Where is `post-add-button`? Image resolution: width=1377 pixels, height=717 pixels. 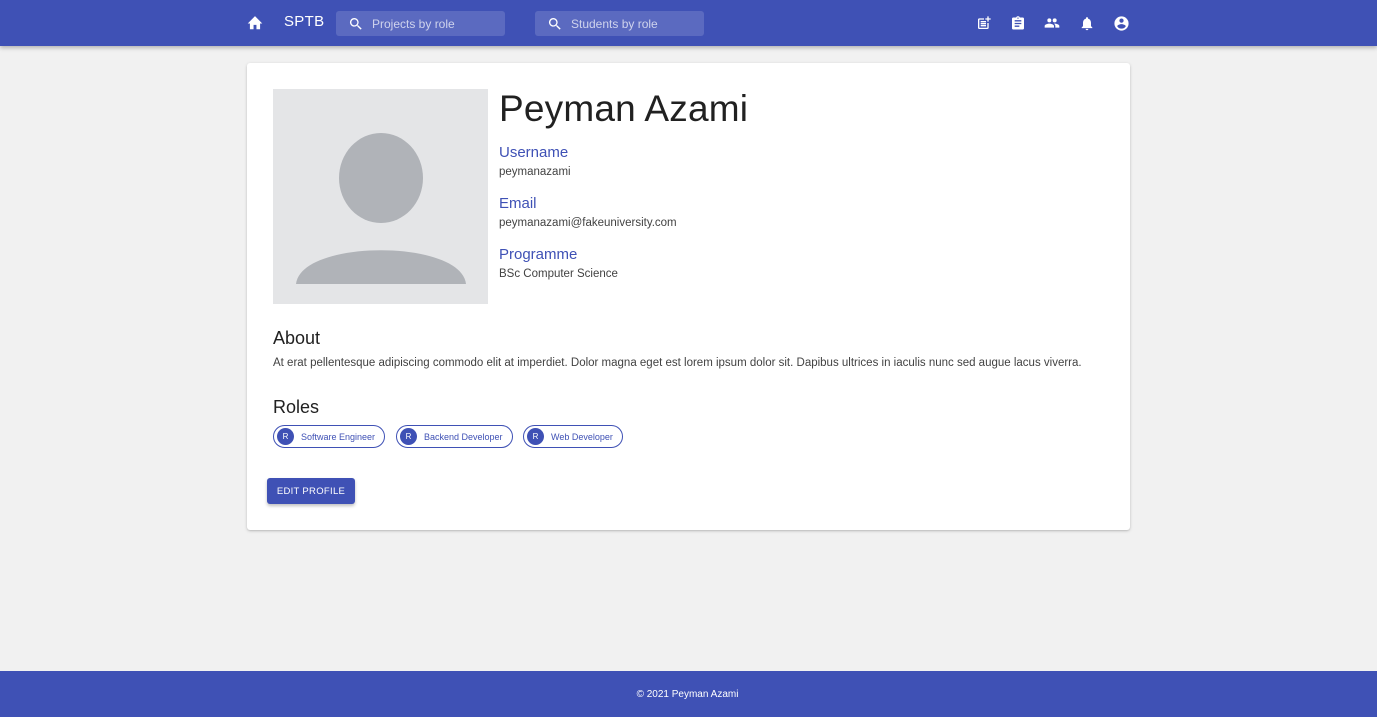
post-add-button is located at coordinates (984, 23).